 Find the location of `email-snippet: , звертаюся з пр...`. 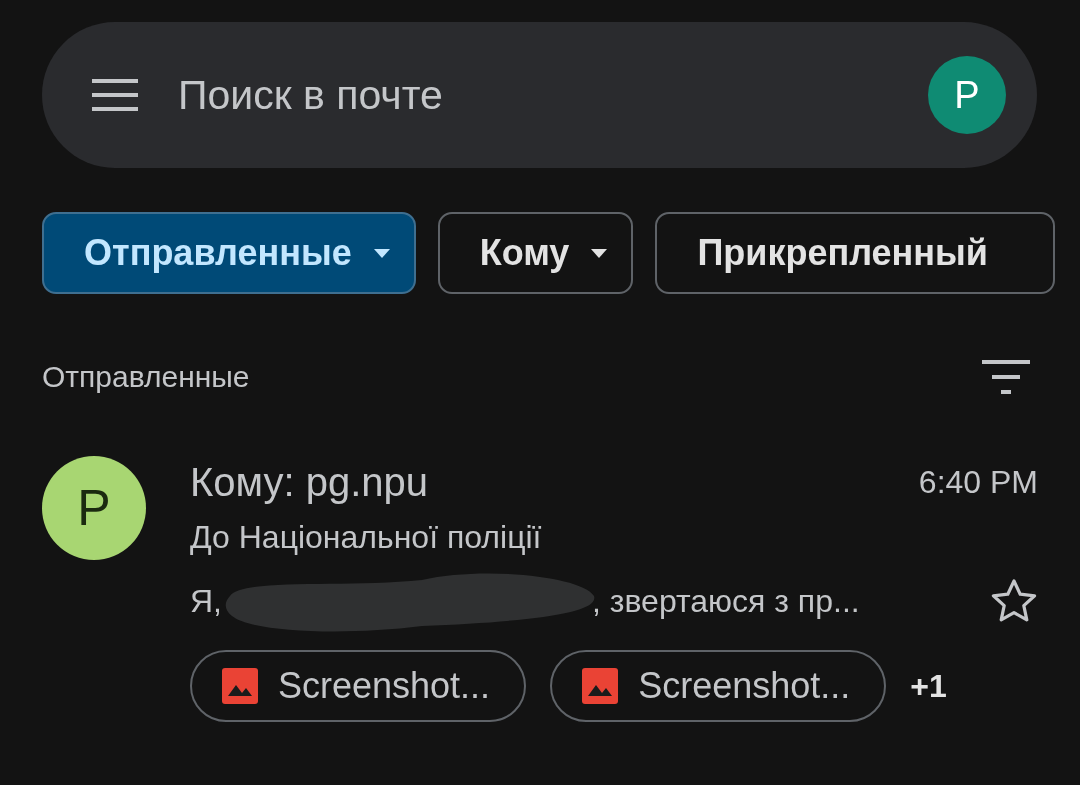

email-snippet: , звертаюся з пр... is located at coordinates (726, 601).